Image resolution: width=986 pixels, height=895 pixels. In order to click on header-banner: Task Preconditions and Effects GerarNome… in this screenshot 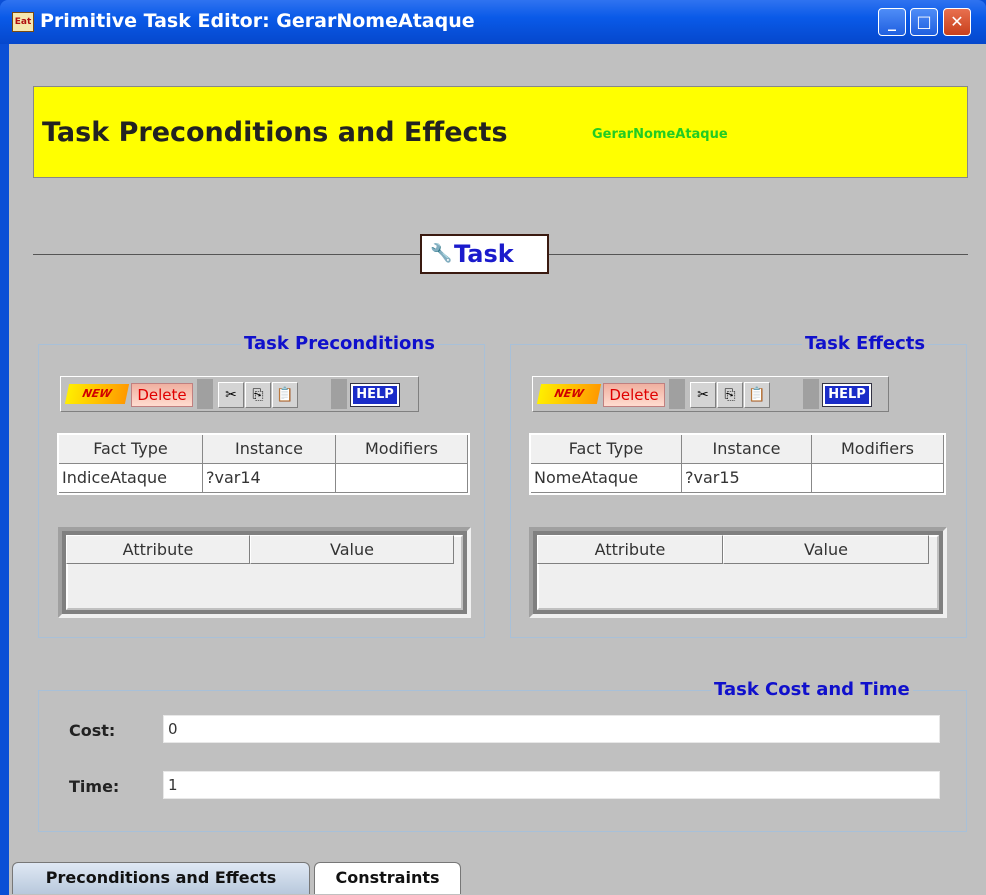, I will do `click(500, 132)`.